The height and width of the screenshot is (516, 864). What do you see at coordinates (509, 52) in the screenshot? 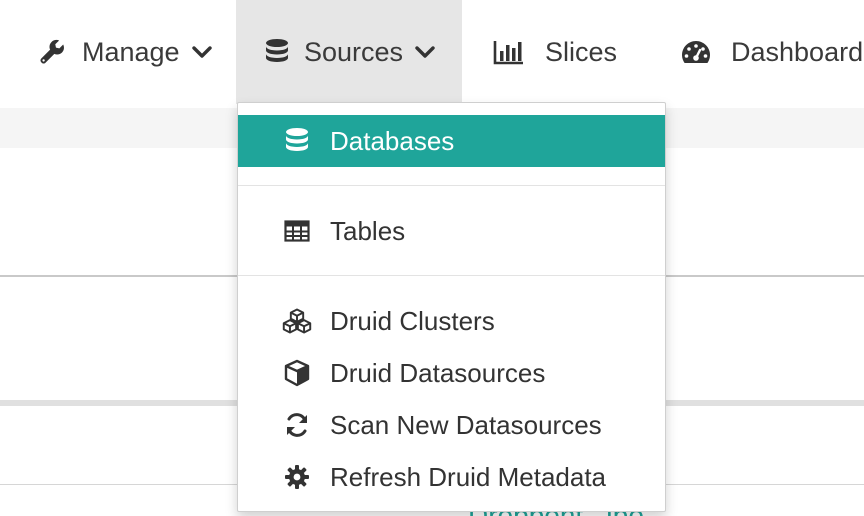
I see `bar-chart-icon` at bounding box center [509, 52].